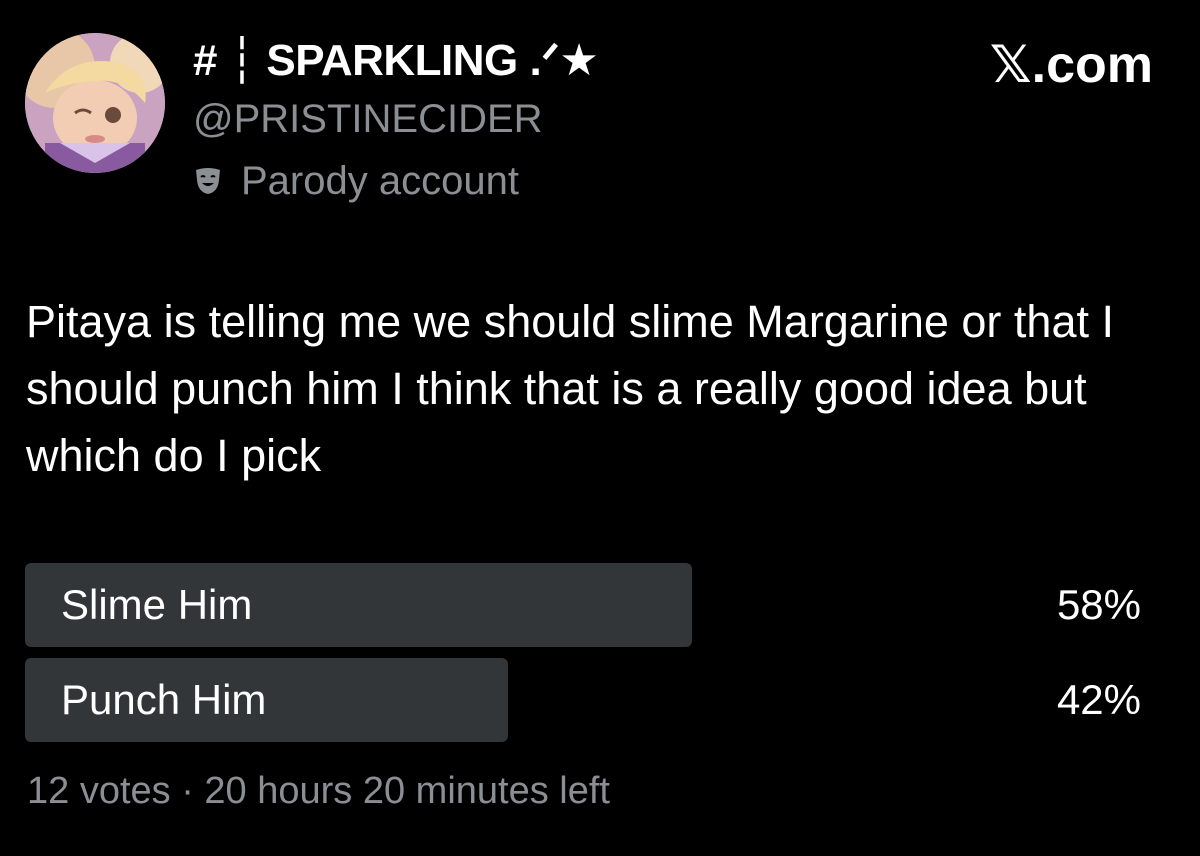 Image resolution: width=1200 pixels, height=856 pixels. What do you see at coordinates (1098, 604) in the screenshot?
I see `poll-option-percent: 58%` at bounding box center [1098, 604].